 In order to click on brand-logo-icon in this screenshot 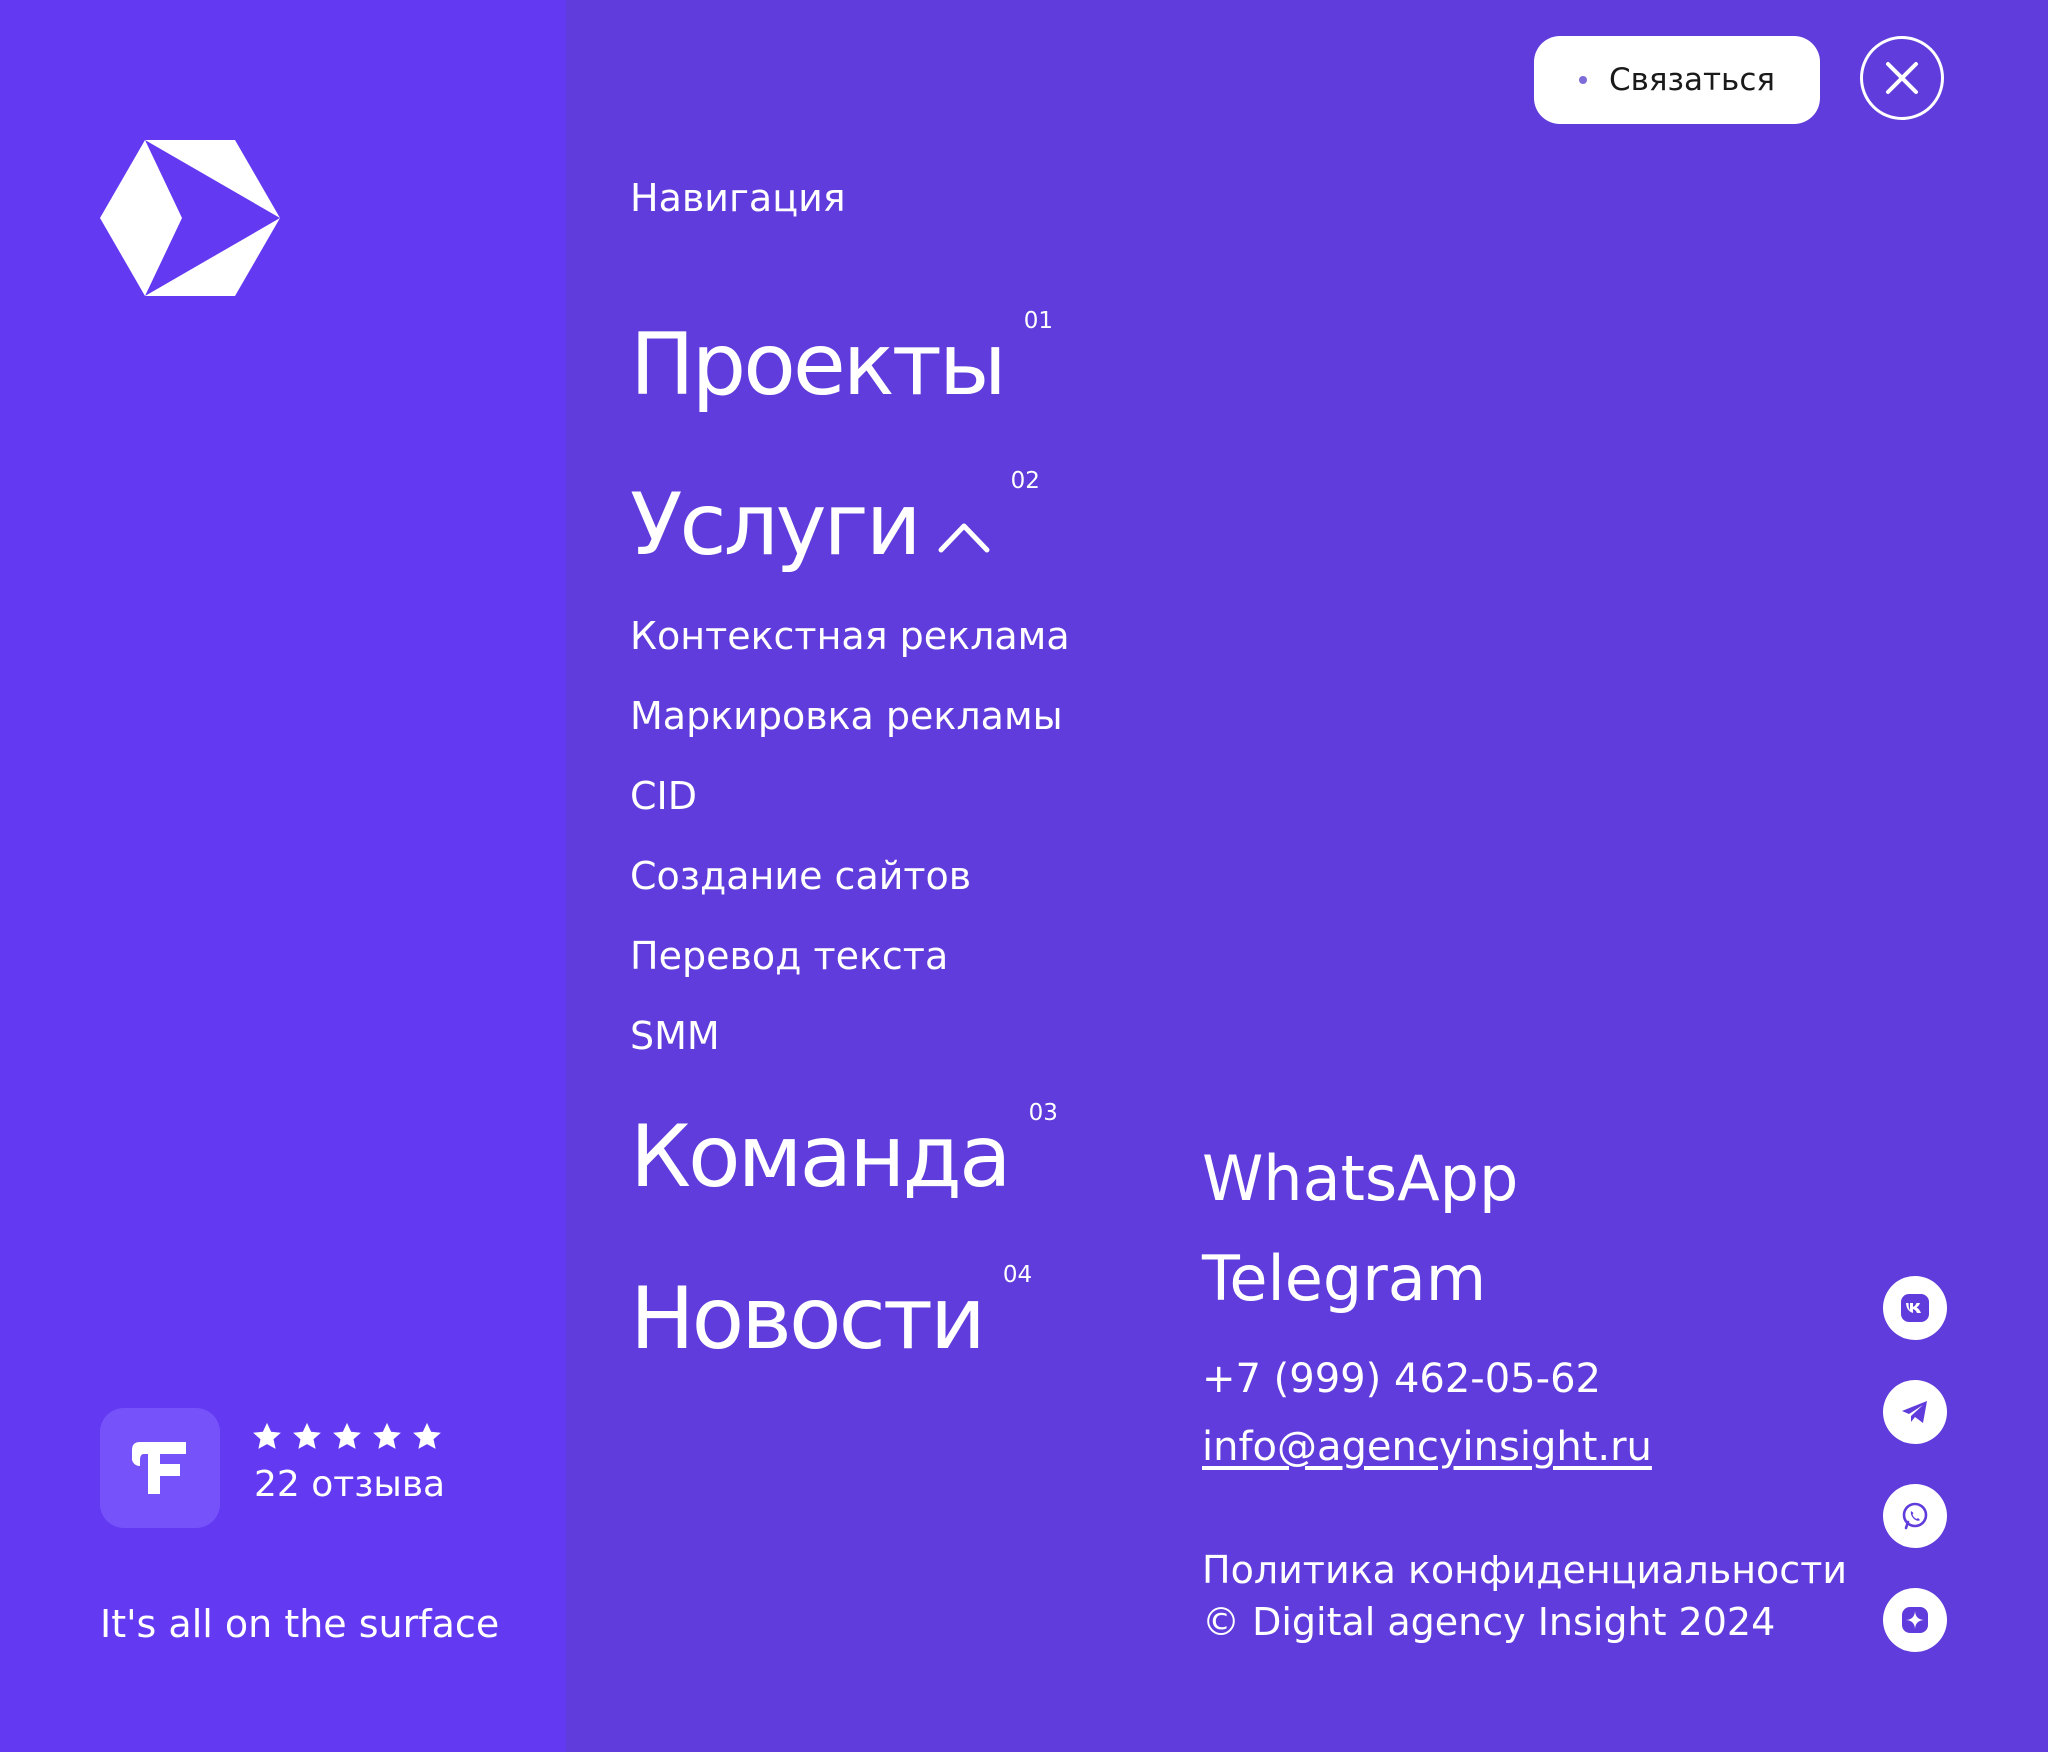, I will do `click(190, 218)`.